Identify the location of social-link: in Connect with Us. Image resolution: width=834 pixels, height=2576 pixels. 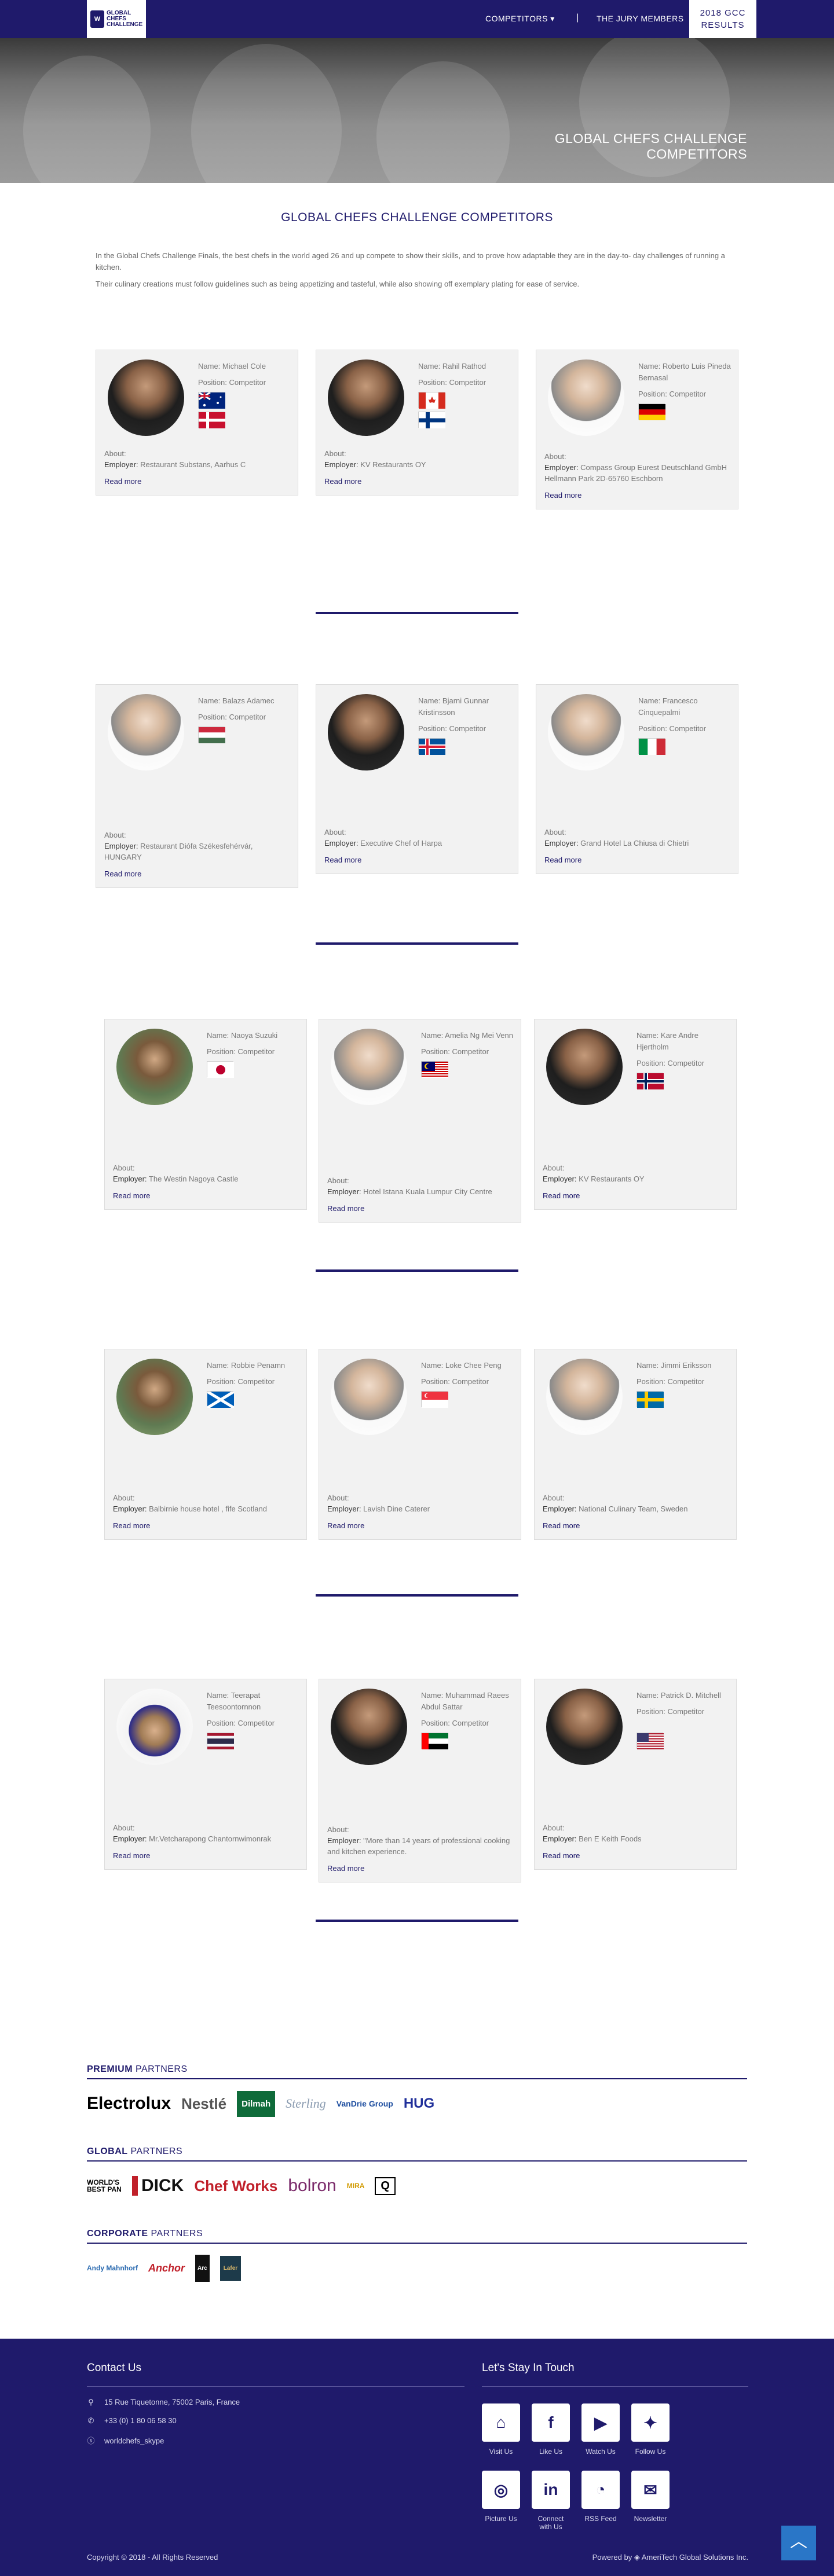
(551, 2501).